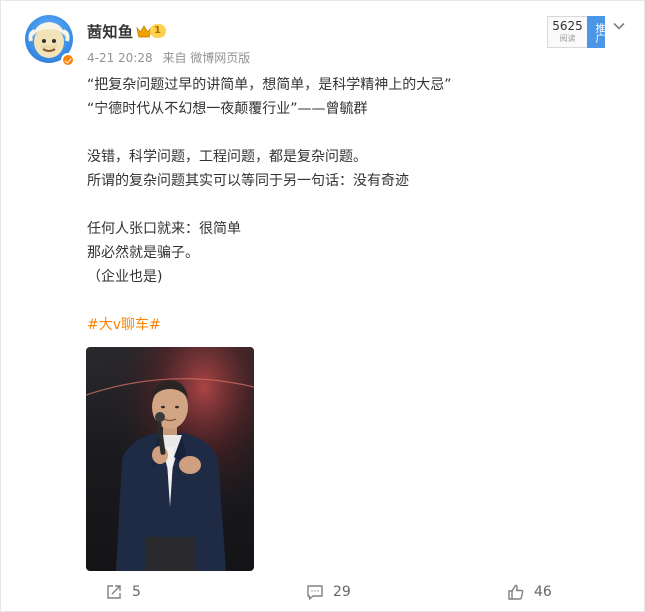 The height and width of the screenshot is (612, 645). I want to click on speaker-photo-illustration, so click(170, 459).